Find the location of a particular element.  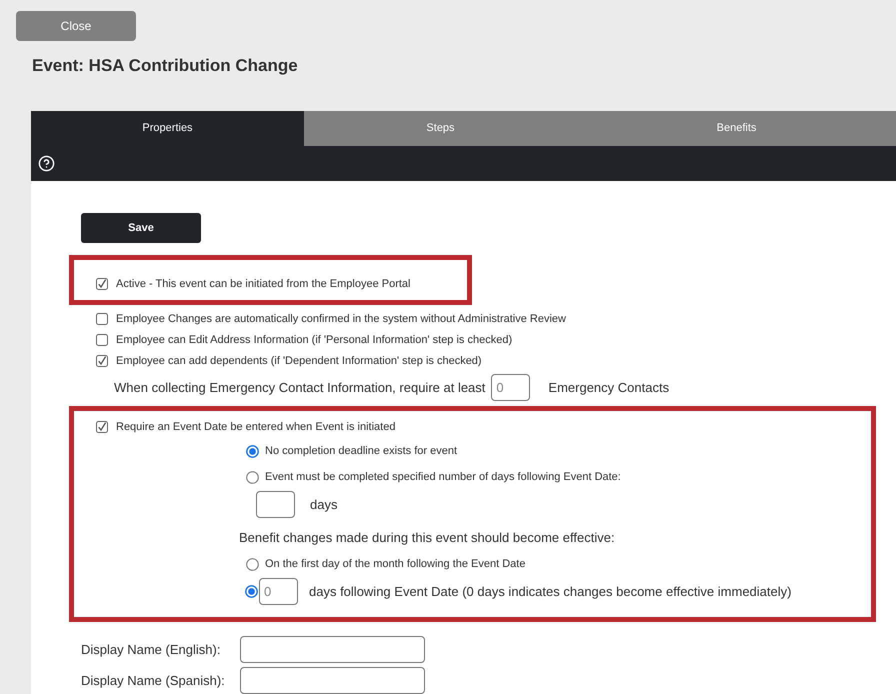

field-label: days following Event Date (0 days indicates changes become effective immediately) is located at coordinates (550, 591).